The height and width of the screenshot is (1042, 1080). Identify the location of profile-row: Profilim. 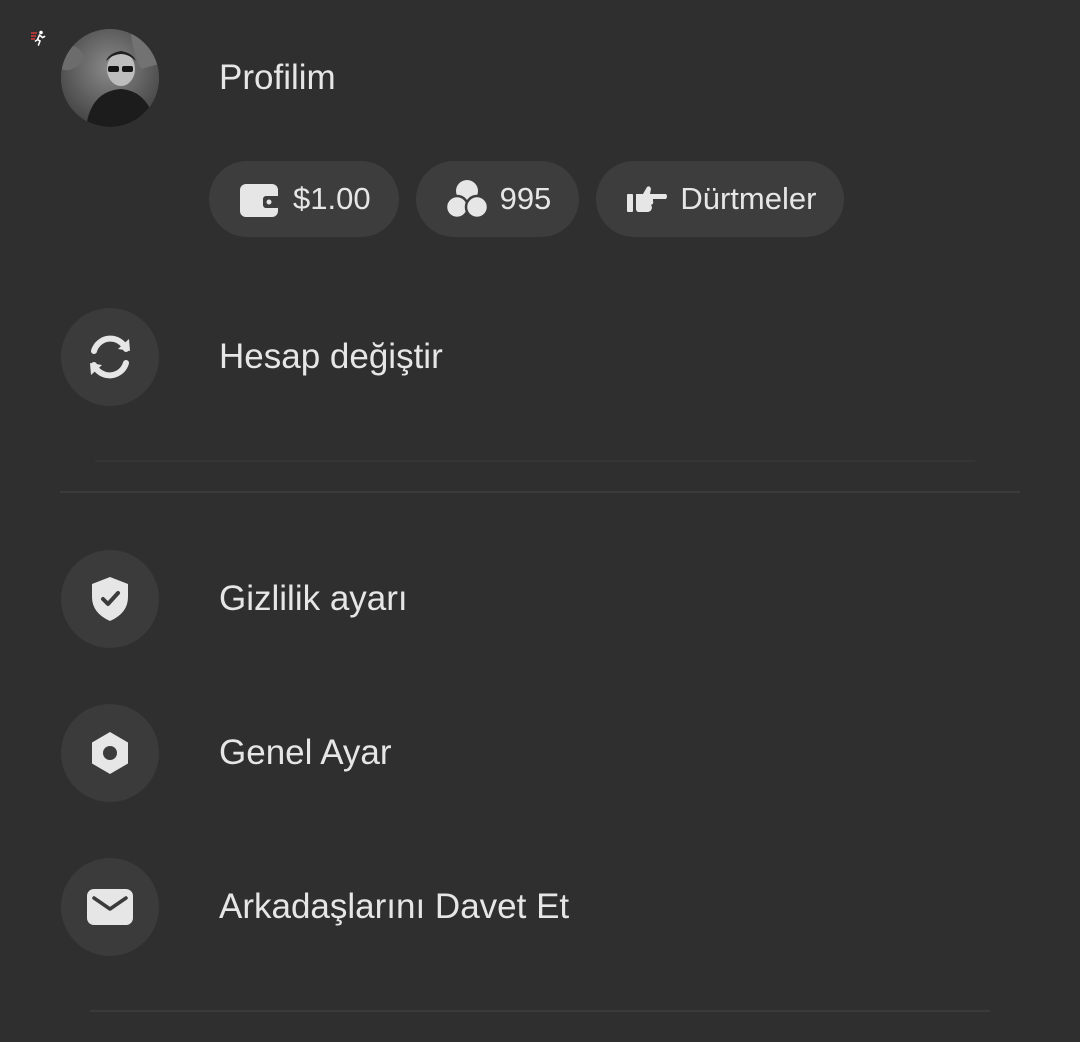
(198, 78).